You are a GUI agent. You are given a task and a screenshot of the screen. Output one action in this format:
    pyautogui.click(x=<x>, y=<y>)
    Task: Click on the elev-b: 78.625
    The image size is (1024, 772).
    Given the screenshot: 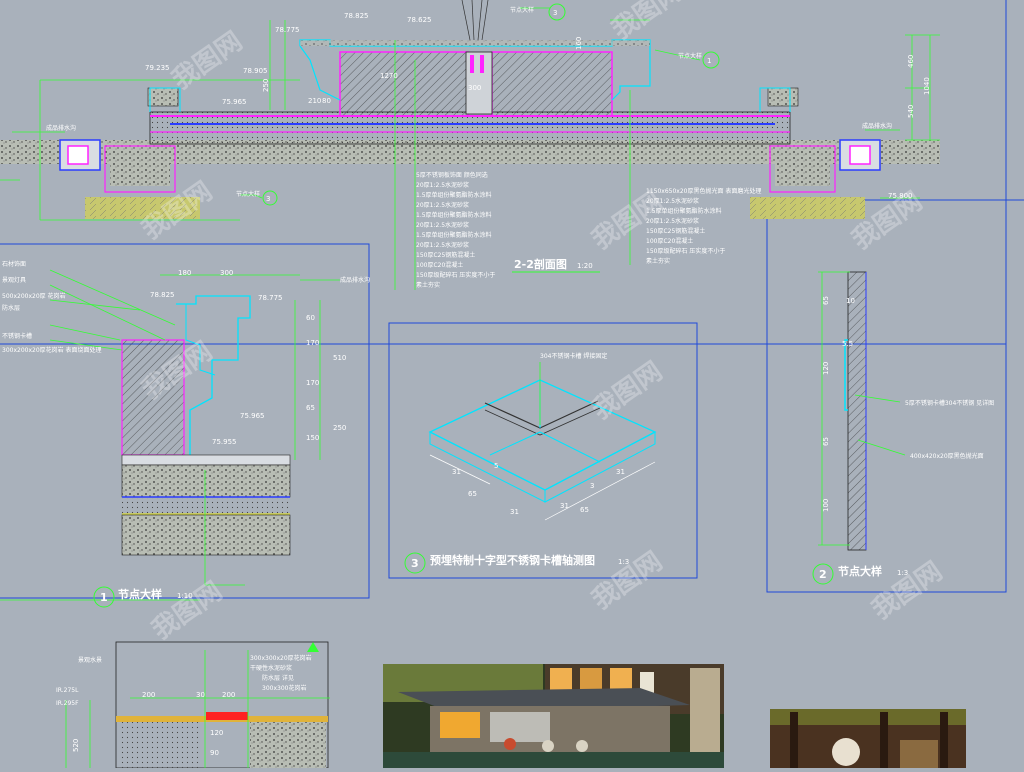 What is the action you would take?
    pyautogui.click(x=419, y=20)
    